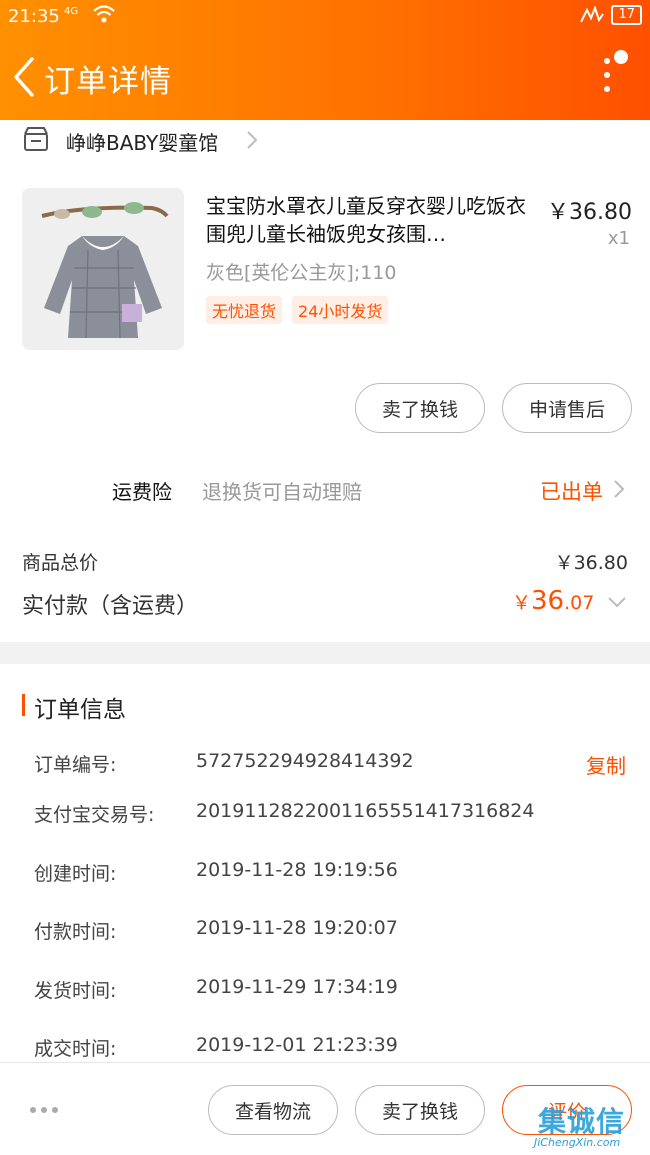 This screenshot has height=1155, width=650. Describe the element at coordinates (305, 761) in the screenshot. I see `order-number-value: 572752294928414392` at that location.